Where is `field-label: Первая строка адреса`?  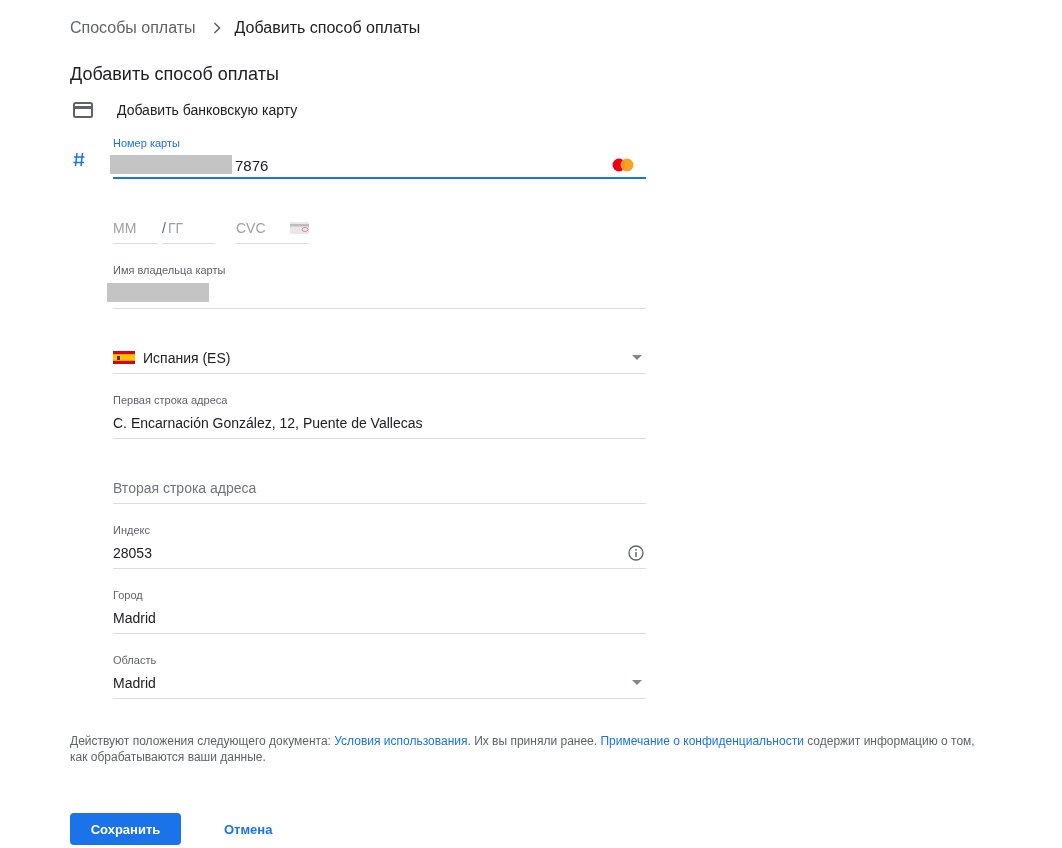
field-label: Первая строка адреса is located at coordinates (171, 400).